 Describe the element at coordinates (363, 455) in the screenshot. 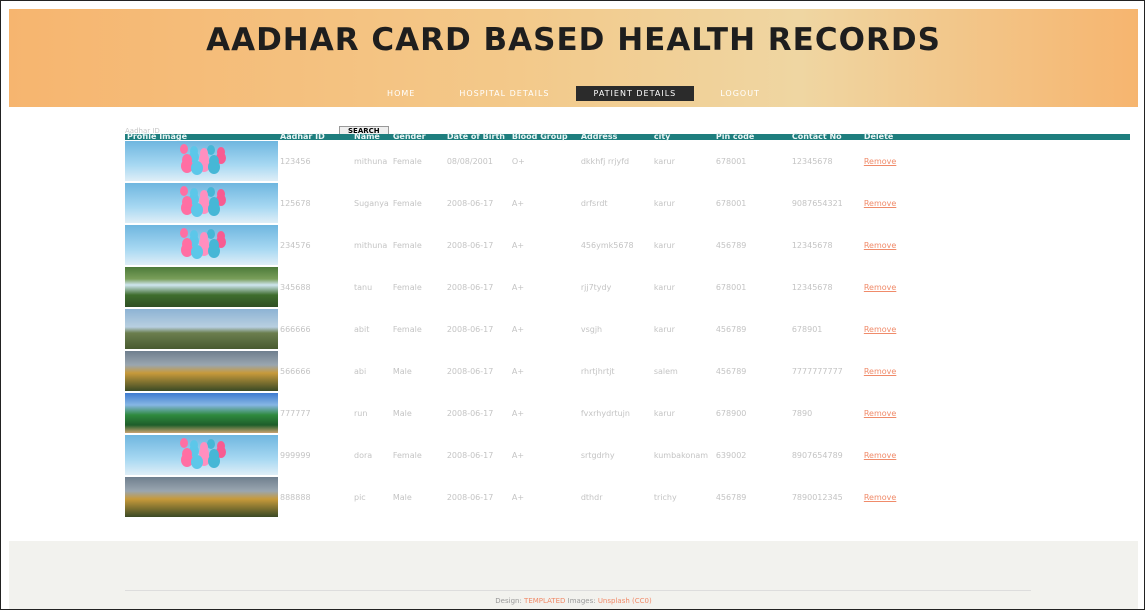

I see `cell-name: dora` at that location.